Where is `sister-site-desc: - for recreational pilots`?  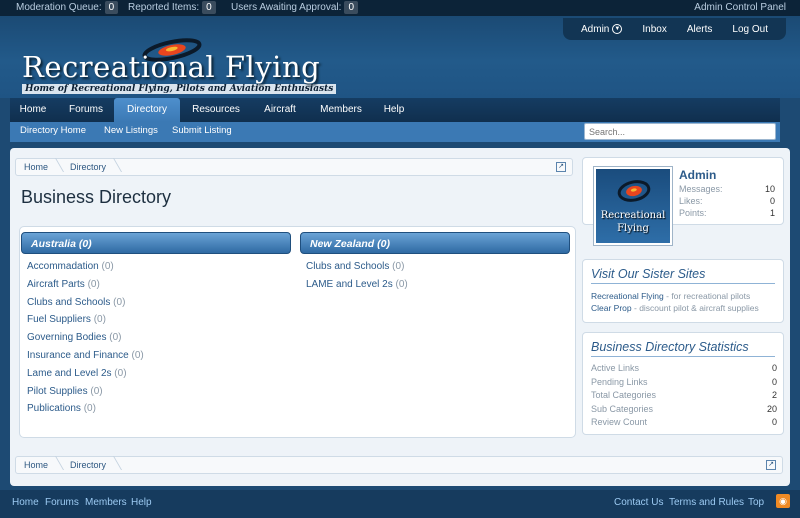 sister-site-desc: - for recreational pilots is located at coordinates (707, 296).